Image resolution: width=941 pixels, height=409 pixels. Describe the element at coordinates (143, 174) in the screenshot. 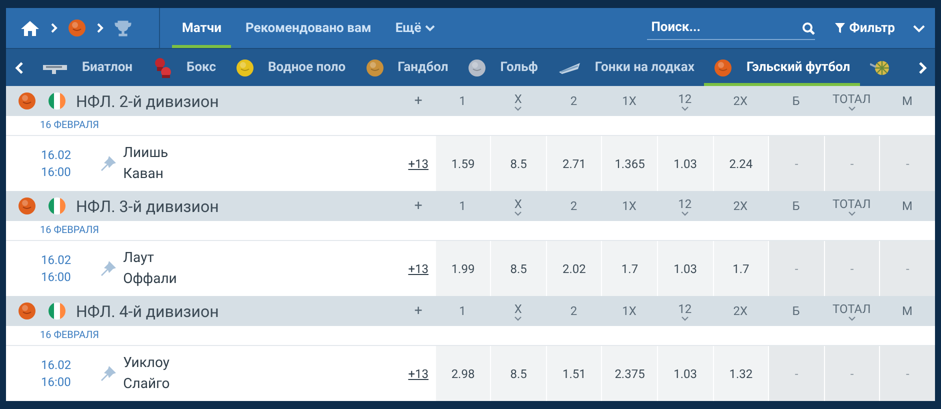

I see `team-name: Каван` at that location.